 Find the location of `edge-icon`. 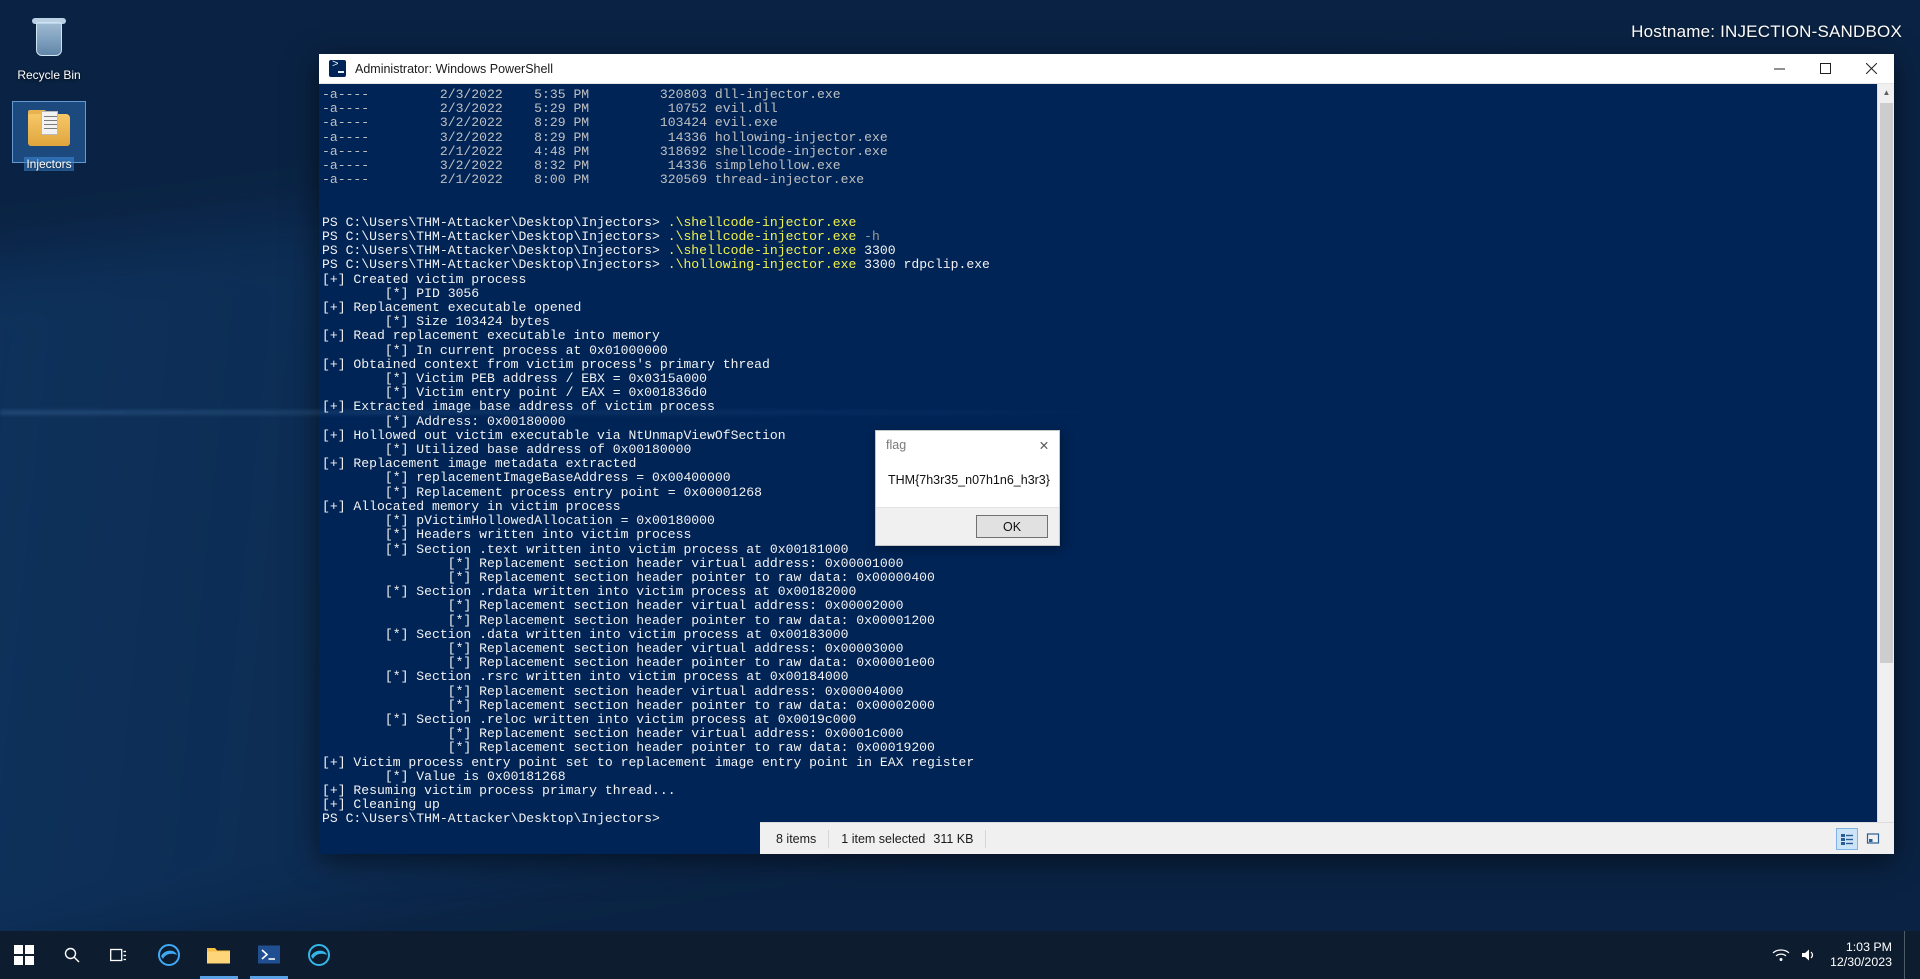

edge-icon is located at coordinates (319, 955).